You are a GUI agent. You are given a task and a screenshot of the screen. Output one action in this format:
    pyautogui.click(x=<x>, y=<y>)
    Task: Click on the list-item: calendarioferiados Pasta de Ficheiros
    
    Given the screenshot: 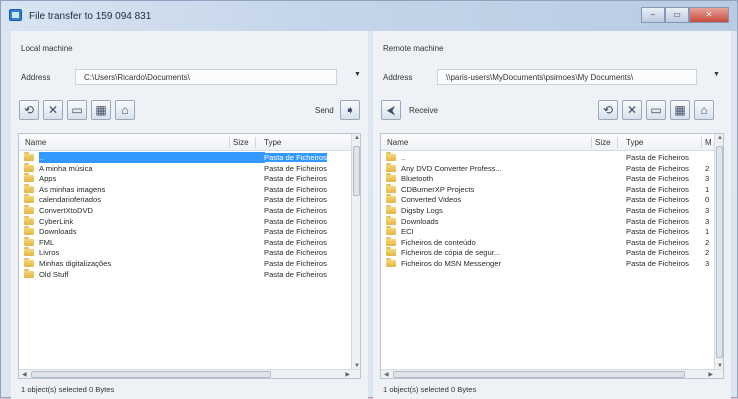 What is the action you would take?
    pyautogui.click(x=189, y=199)
    